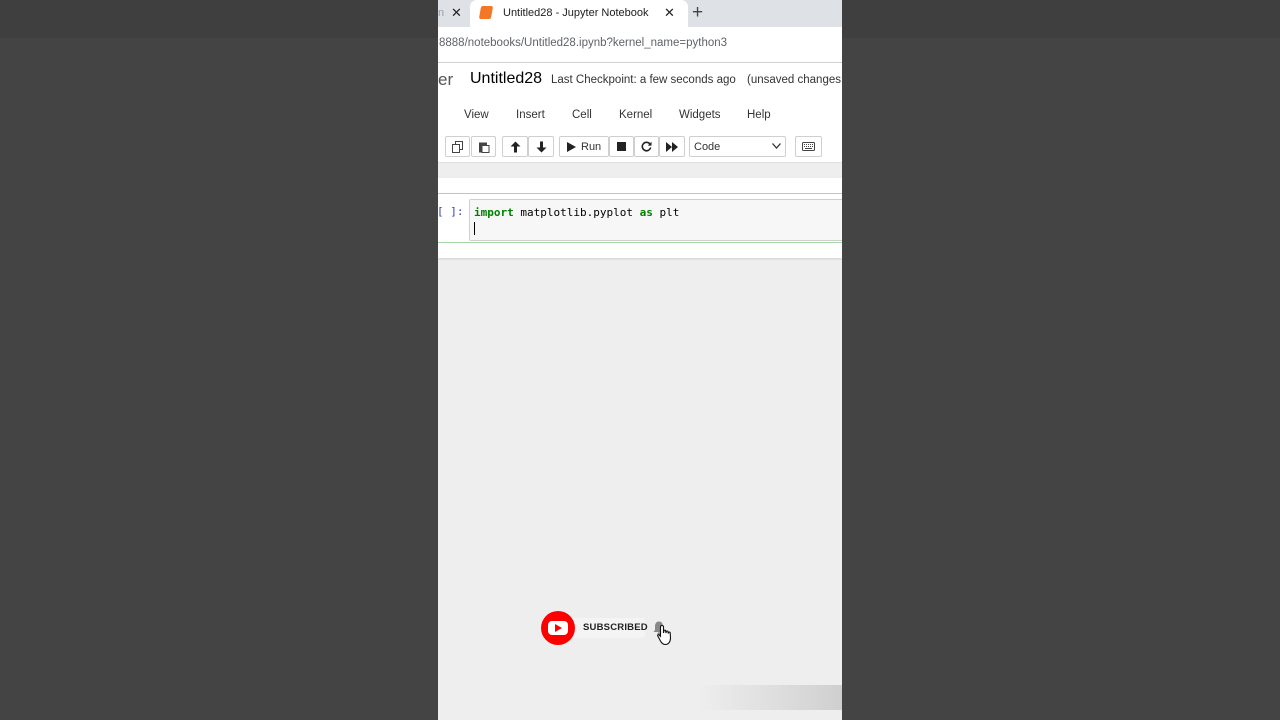 This screenshot has width=1280, height=720. I want to click on notebook-toolbar: Run Code, so click(640, 147).